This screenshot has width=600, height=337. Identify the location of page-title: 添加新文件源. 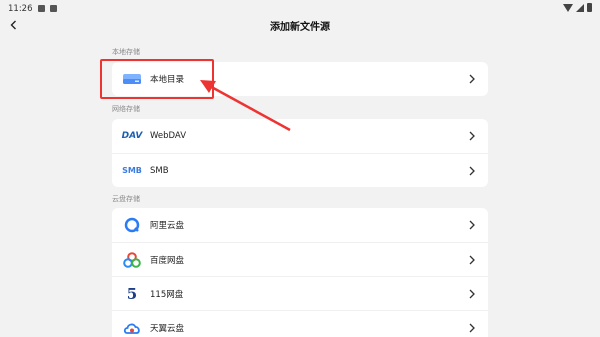
(300, 27).